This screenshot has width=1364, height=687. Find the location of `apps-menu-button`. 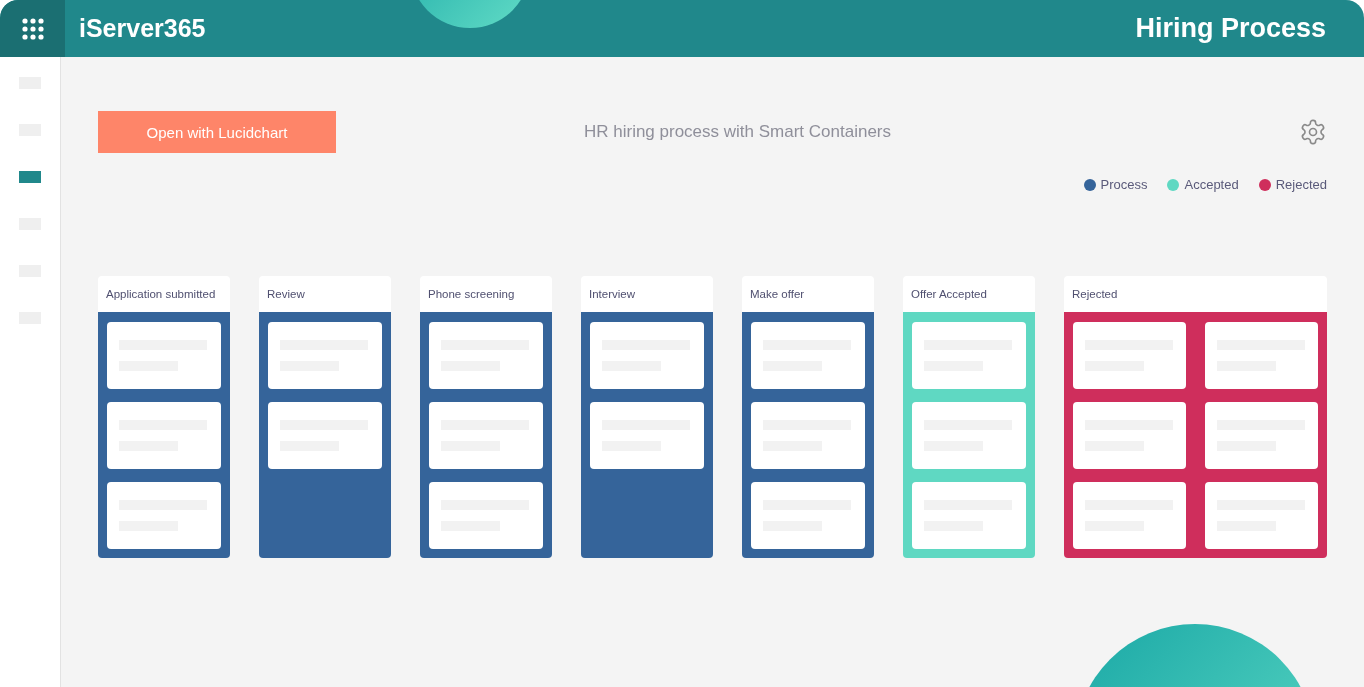

apps-menu-button is located at coordinates (32, 28).